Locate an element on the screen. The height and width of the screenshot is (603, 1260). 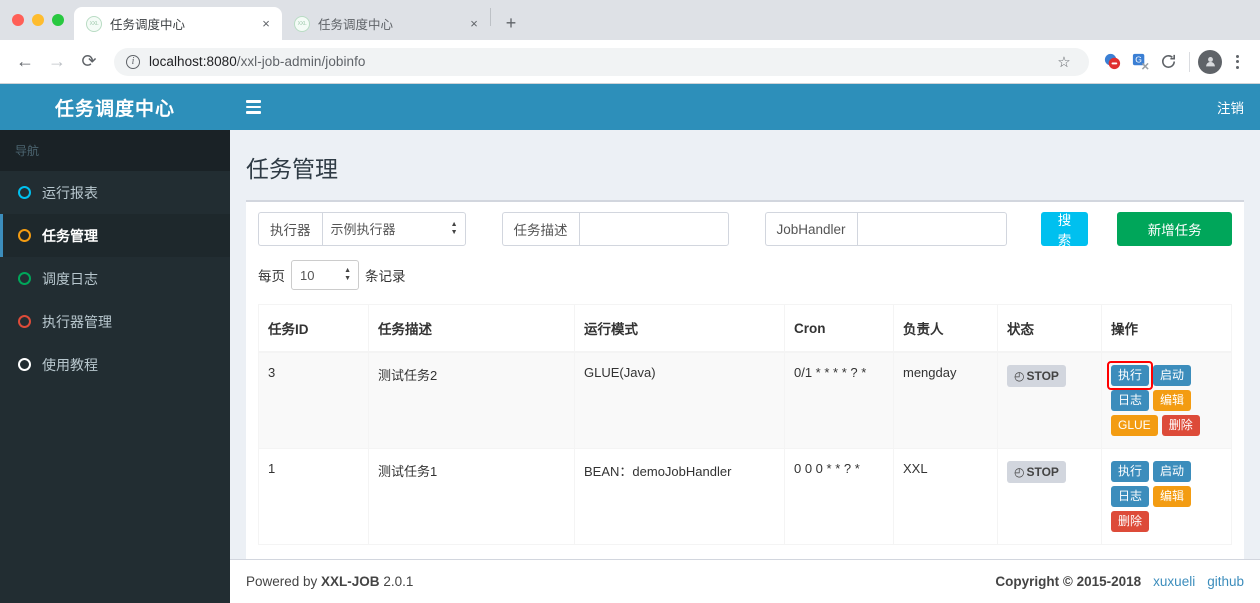
cell-owner: mengday is located at coordinates (945, 400).